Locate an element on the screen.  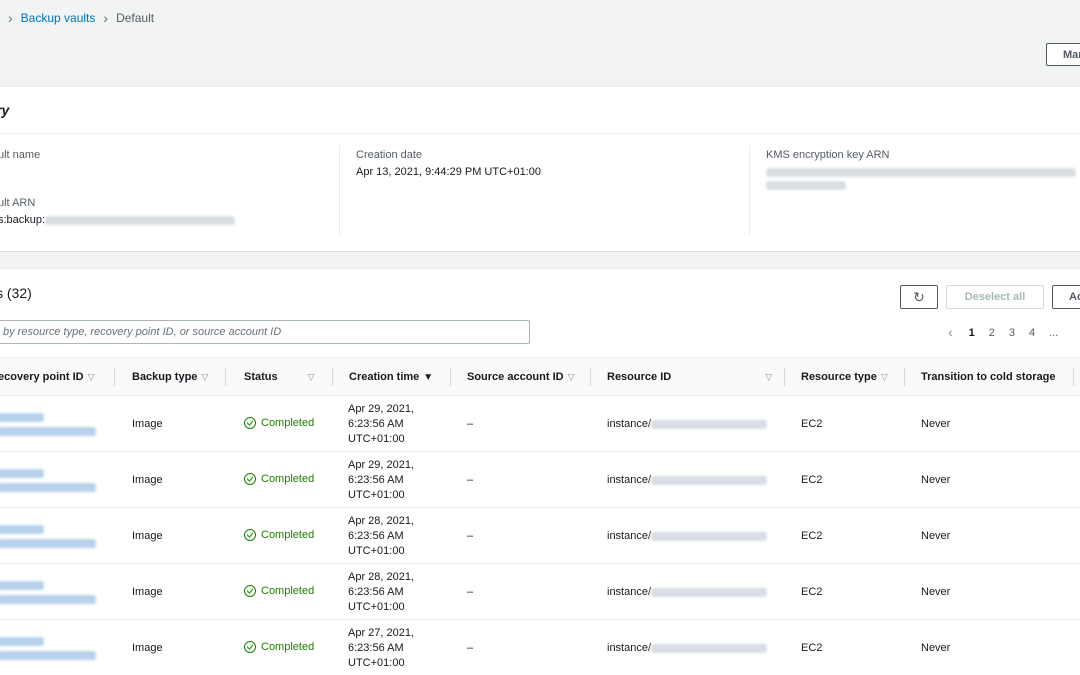
kms-column: KMS encryption key ARN is located at coordinates (921, 170).